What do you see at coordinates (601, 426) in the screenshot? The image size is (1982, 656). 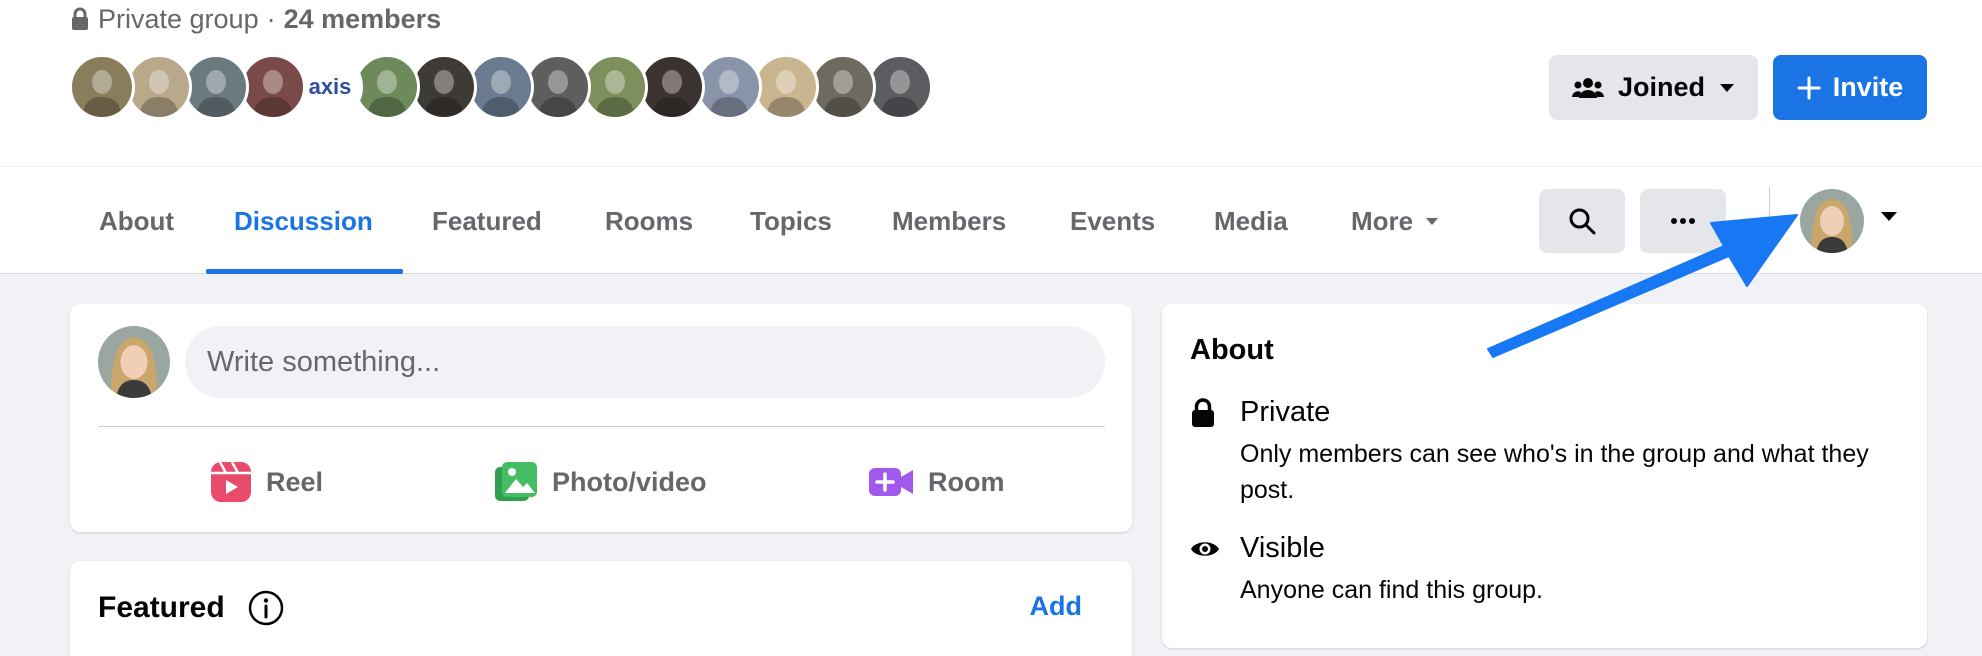 I see `composer-divider` at bounding box center [601, 426].